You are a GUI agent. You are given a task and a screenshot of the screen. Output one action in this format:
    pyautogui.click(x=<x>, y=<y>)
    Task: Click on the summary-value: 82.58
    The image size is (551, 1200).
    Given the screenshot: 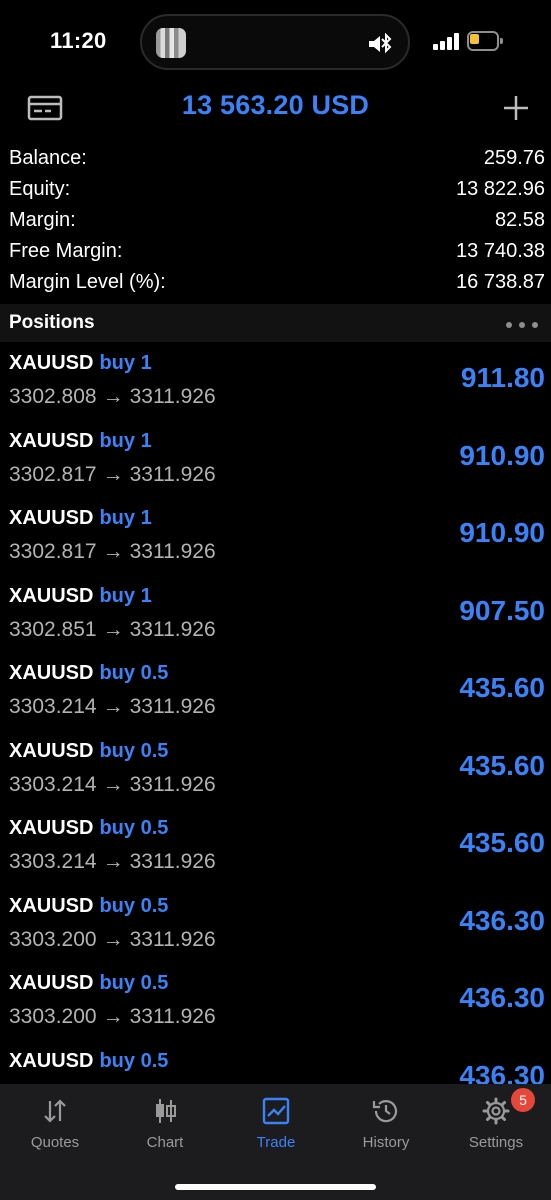 What is the action you would take?
    pyautogui.click(x=519, y=220)
    